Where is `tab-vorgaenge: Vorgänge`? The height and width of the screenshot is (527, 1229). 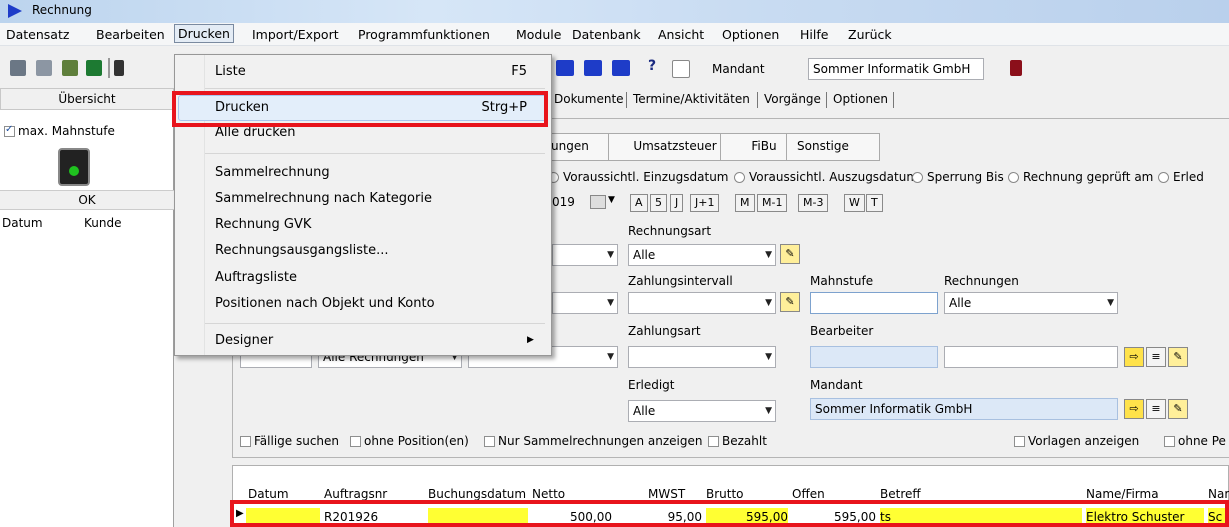
tab-vorgaenge: Vorgänge is located at coordinates (792, 100).